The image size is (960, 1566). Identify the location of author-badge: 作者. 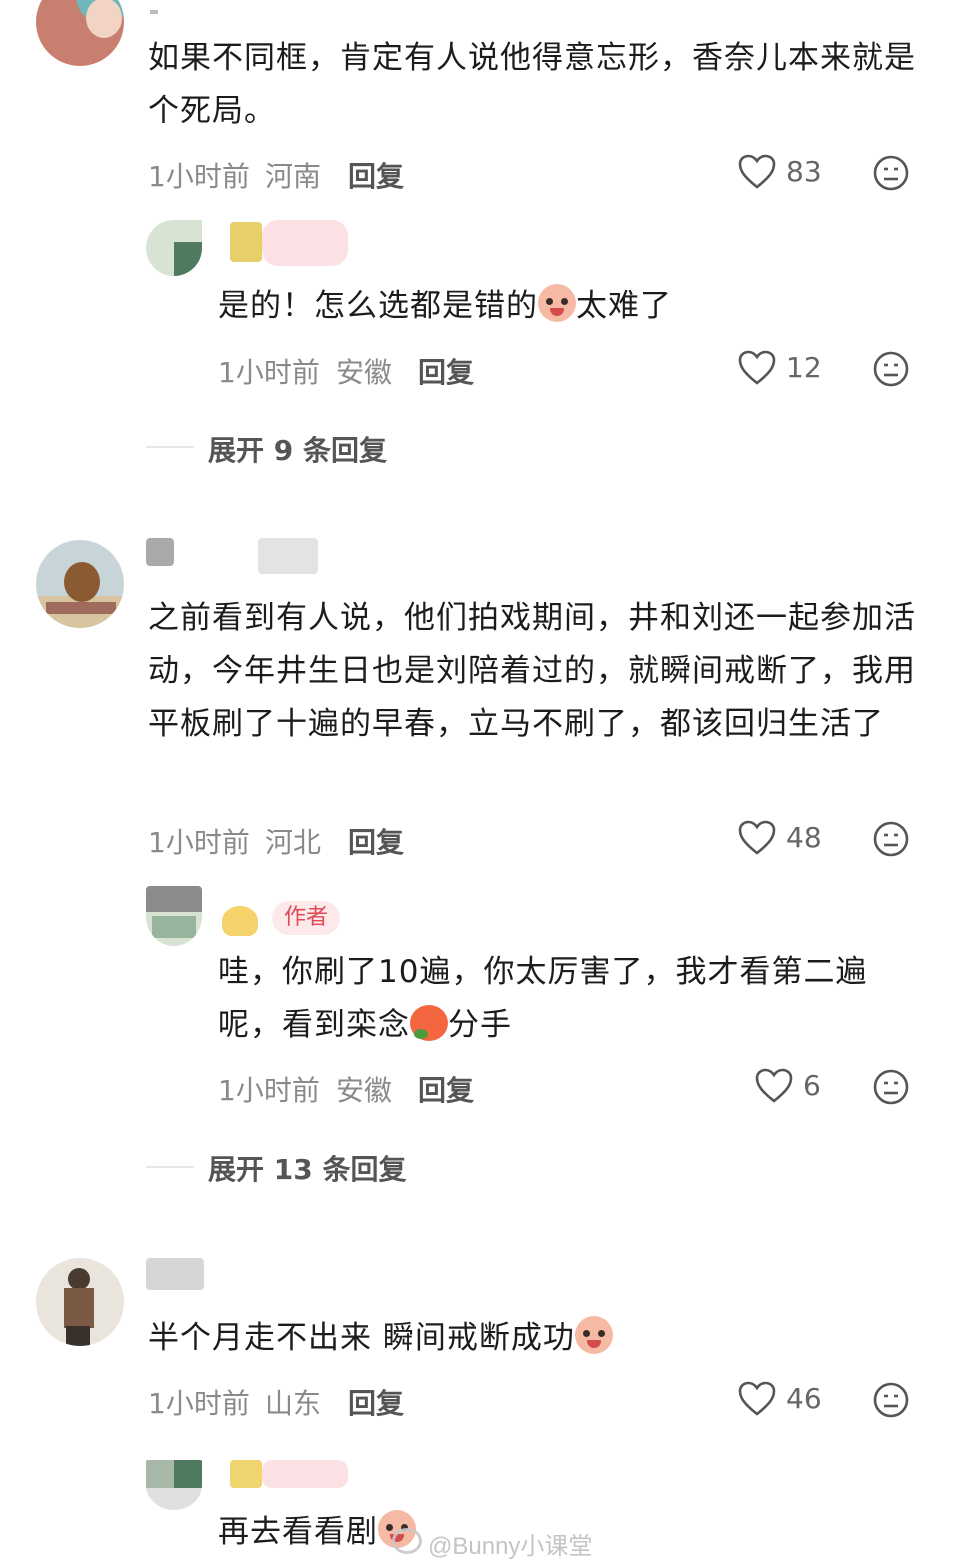
(306, 918).